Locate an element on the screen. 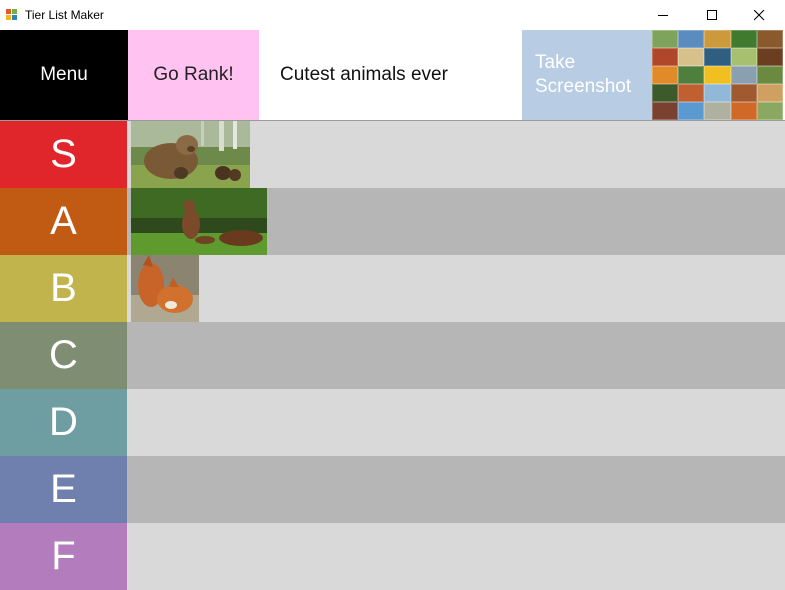  tier-label-f: F is located at coordinates (63, 556).